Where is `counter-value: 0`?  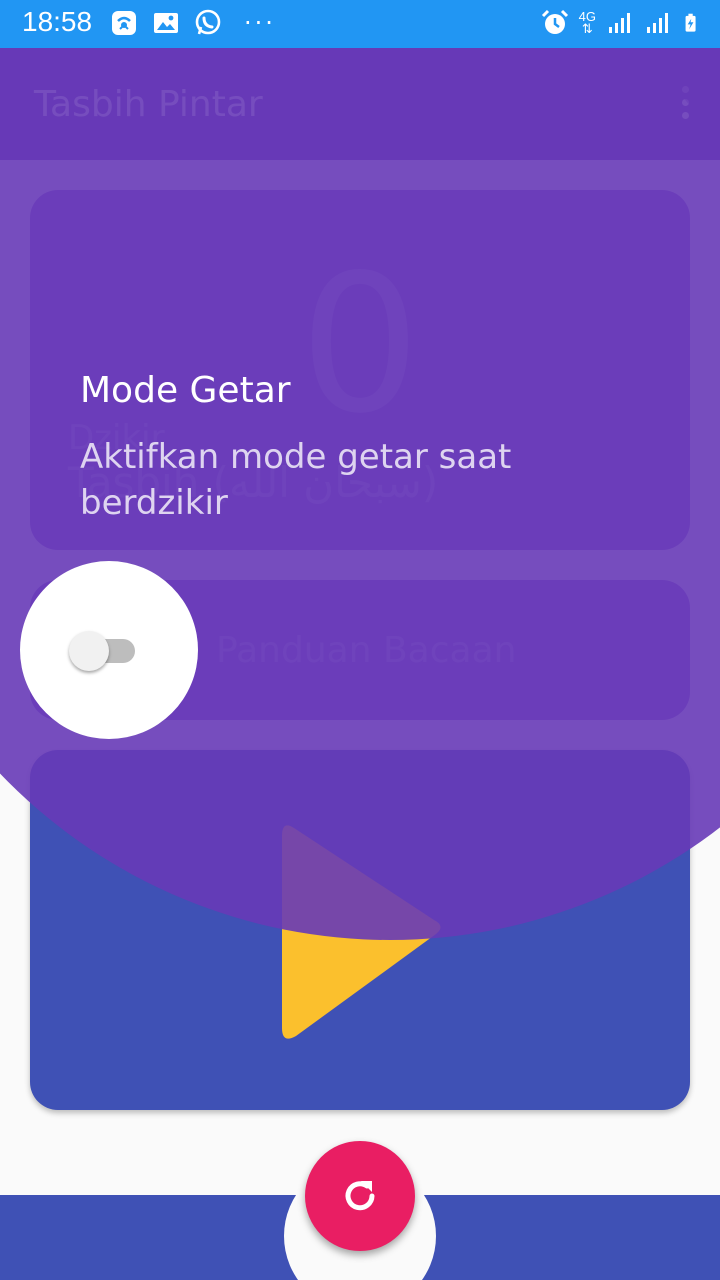 counter-value: 0 is located at coordinates (360, 344).